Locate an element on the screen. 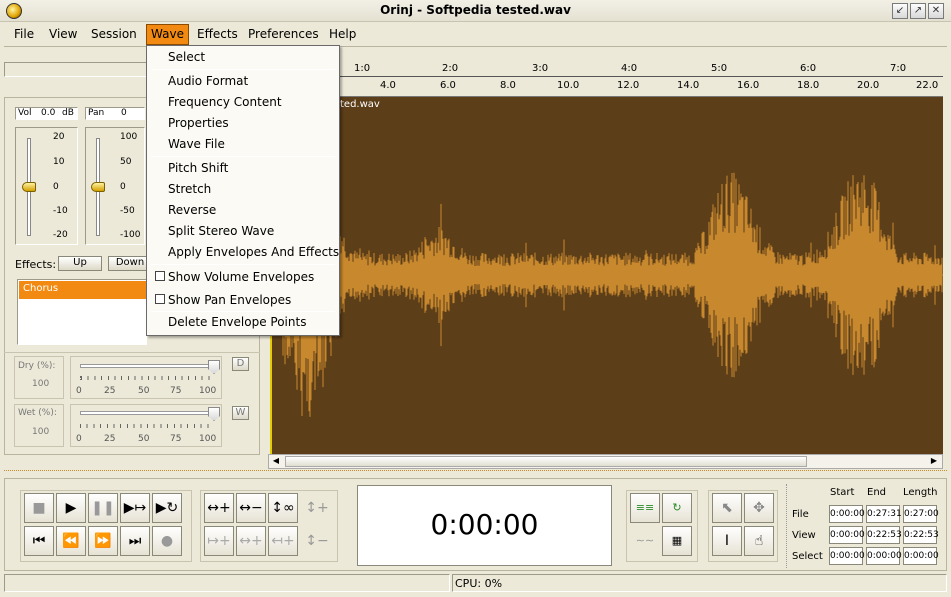  scroll-thumb is located at coordinates (546, 461).